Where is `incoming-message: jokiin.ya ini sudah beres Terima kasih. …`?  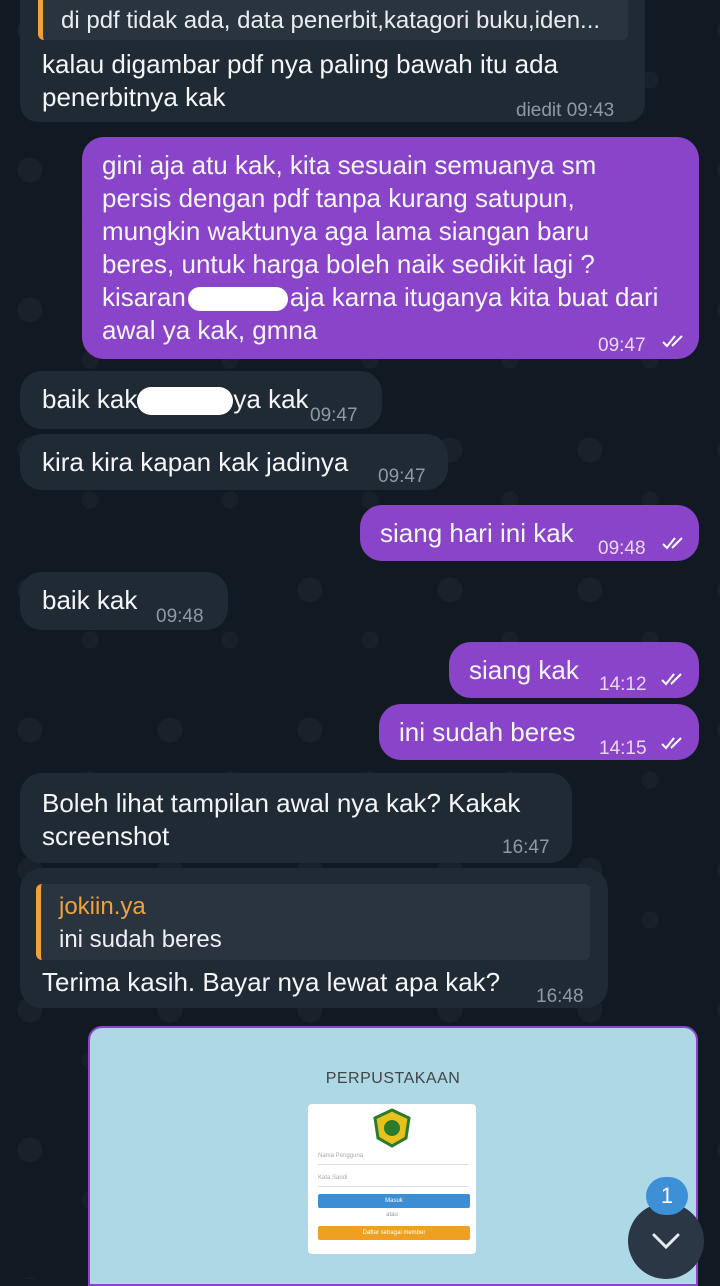
incoming-message: jokiin.ya ini sudah beres Terima kasih. … is located at coordinates (314, 938).